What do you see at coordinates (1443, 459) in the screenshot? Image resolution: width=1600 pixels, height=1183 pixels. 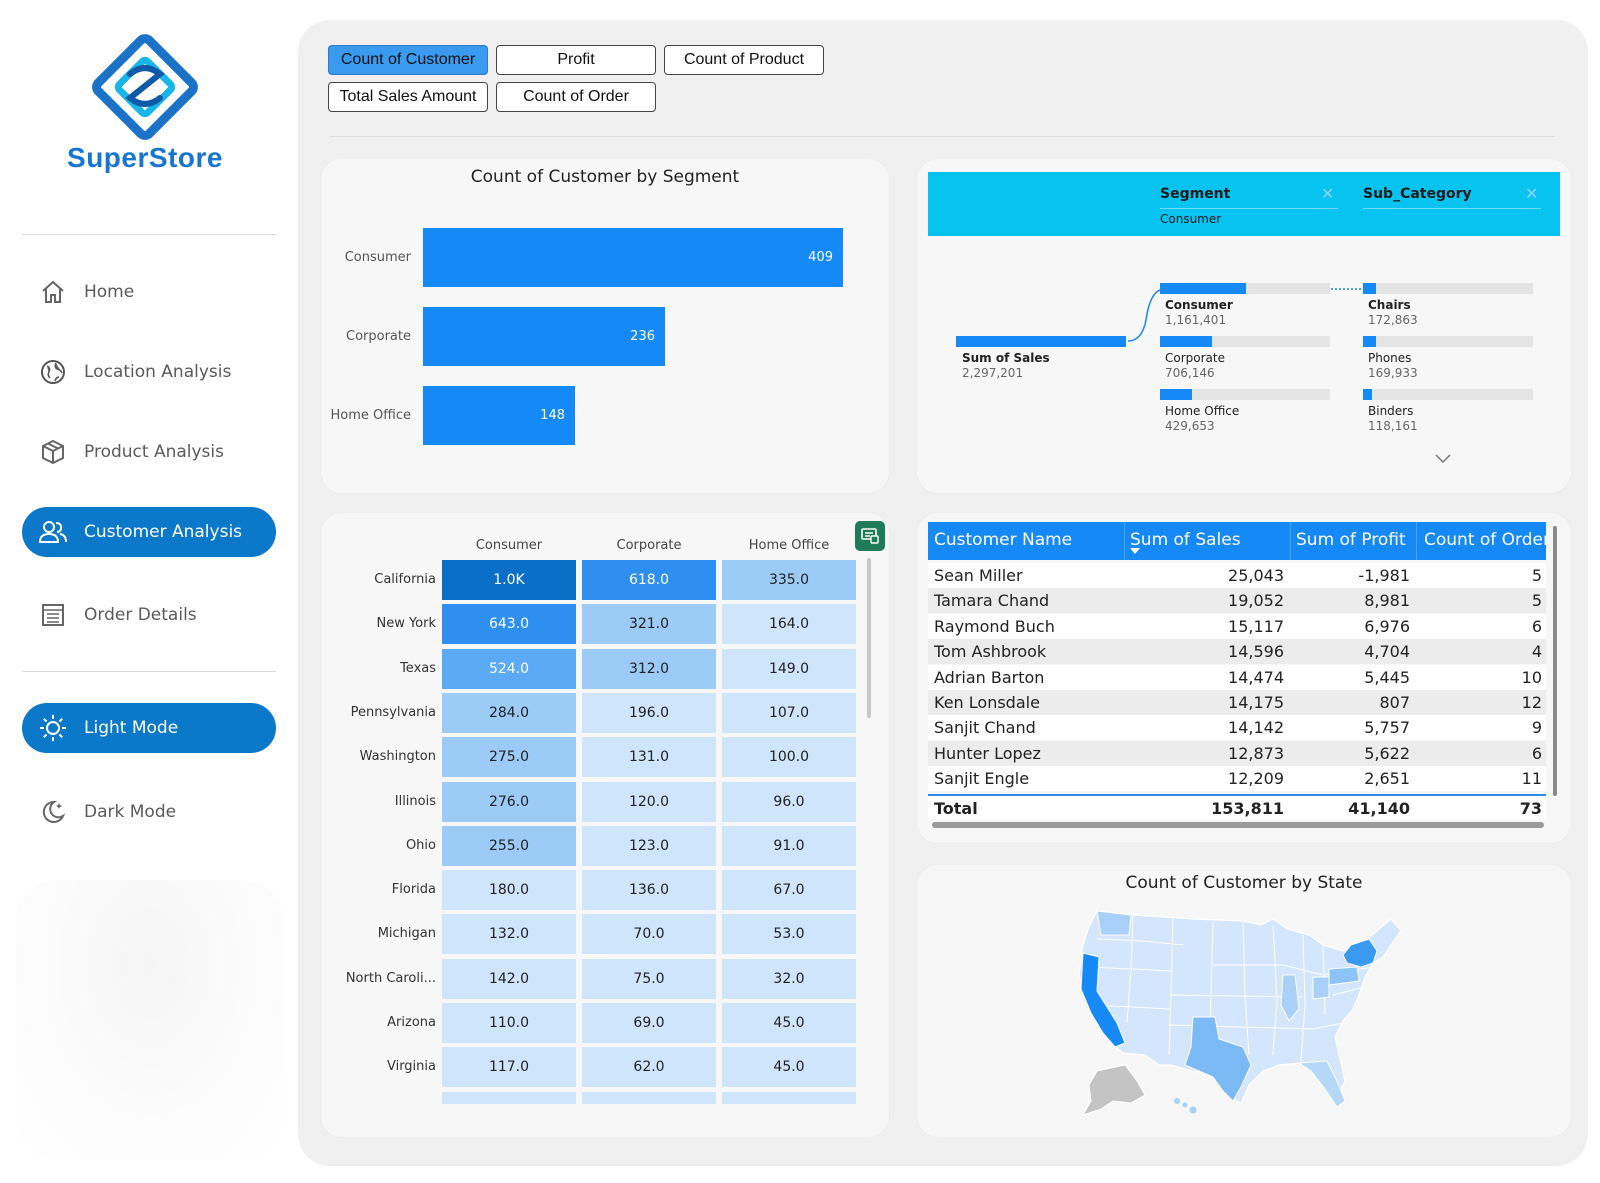 I see `chevron-down-icon` at bounding box center [1443, 459].